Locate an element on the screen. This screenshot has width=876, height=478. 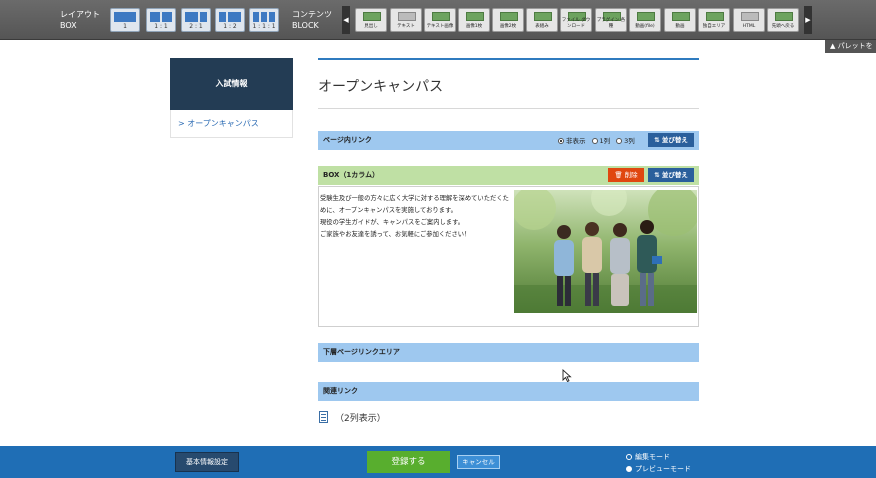
block-button-label: プラグイン 各種 is located at coordinates (611, 23).